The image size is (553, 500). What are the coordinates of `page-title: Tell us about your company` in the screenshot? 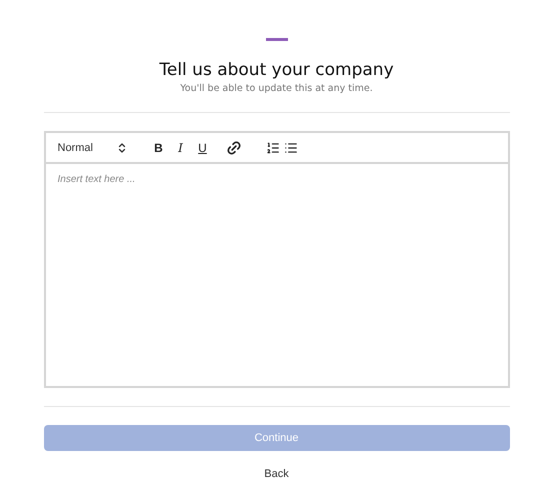 It's located at (276, 70).